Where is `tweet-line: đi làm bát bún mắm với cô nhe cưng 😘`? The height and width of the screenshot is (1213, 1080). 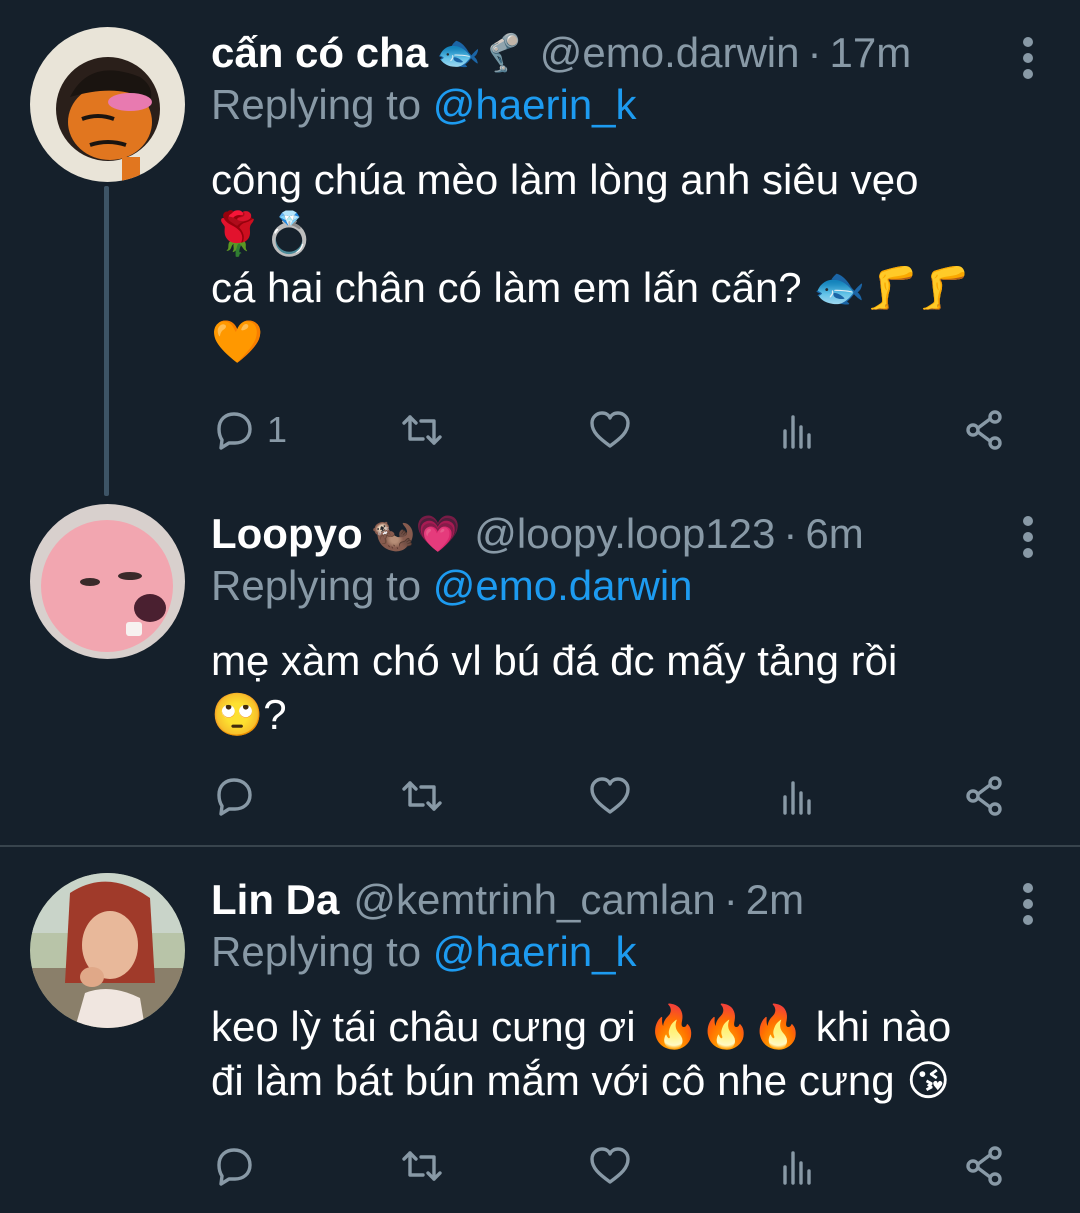
tweet-line: đi làm bát bún mắm với cô nhe cưng 😘 is located at coordinates (581, 1080).